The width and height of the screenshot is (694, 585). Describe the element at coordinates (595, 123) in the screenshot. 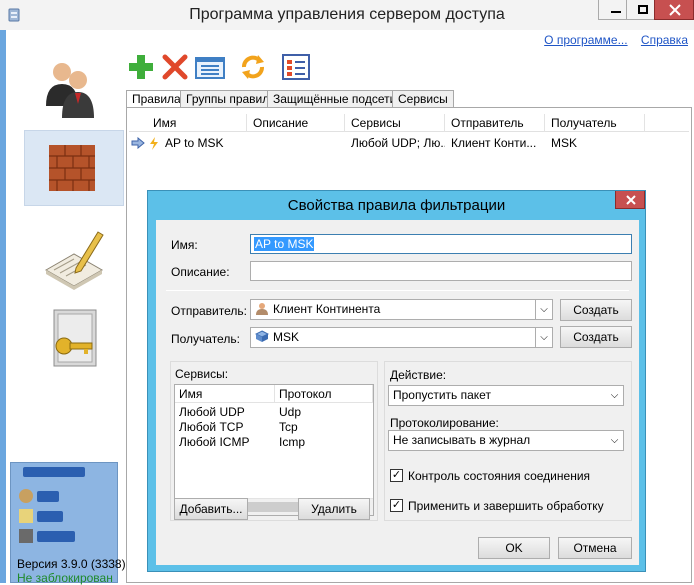

I see `column-header-receiver: Получатель` at that location.